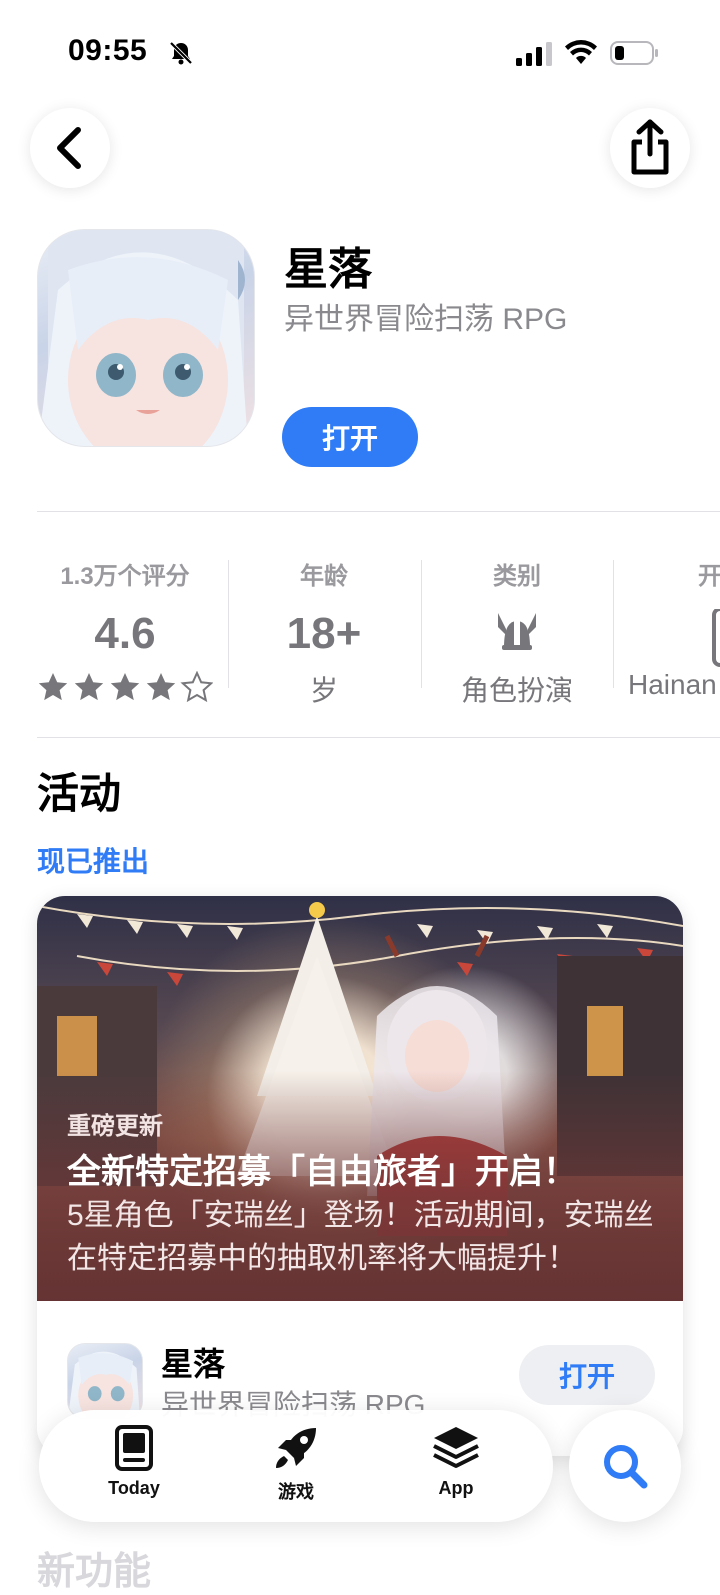 The height and width of the screenshot is (1595, 720). Describe the element at coordinates (143, 338) in the screenshot. I see `anime-girl-icon` at that location.